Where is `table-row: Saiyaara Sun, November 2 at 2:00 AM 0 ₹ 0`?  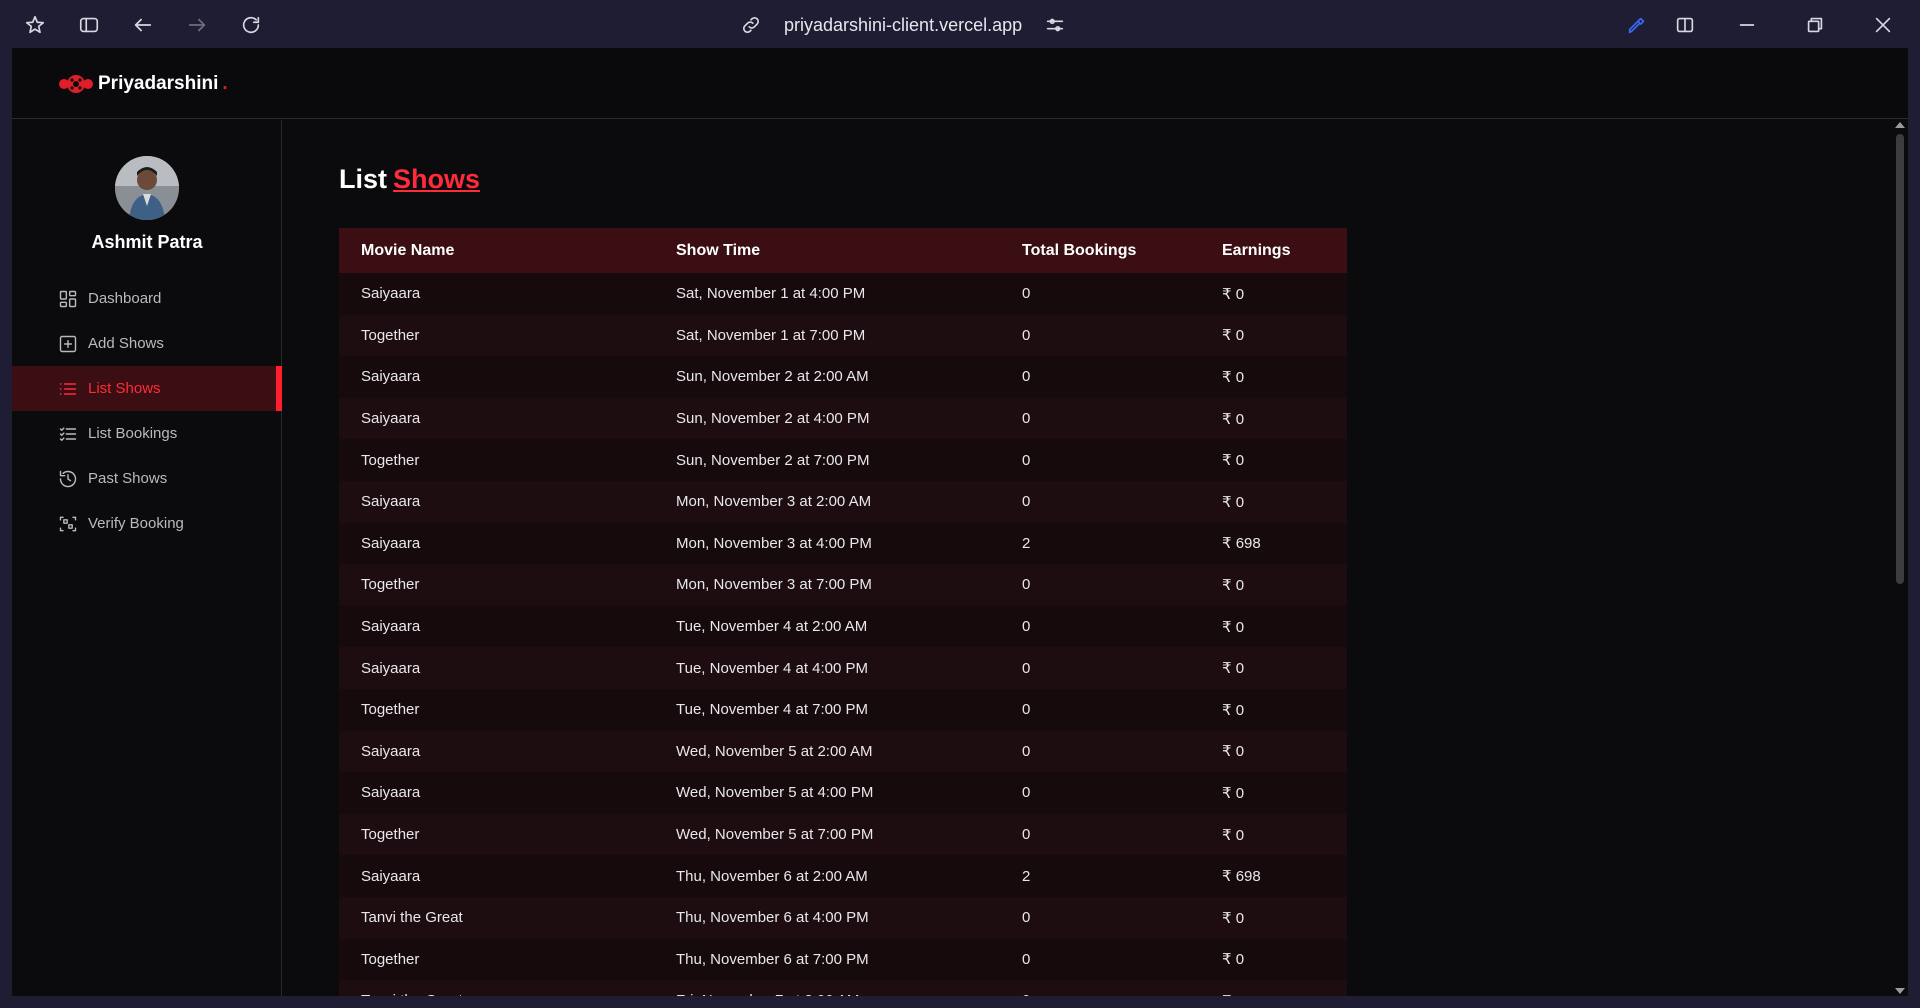
table-row: Saiyaara Sun, November 2 at 2:00 AM 0 ₹ 0 is located at coordinates (843, 377).